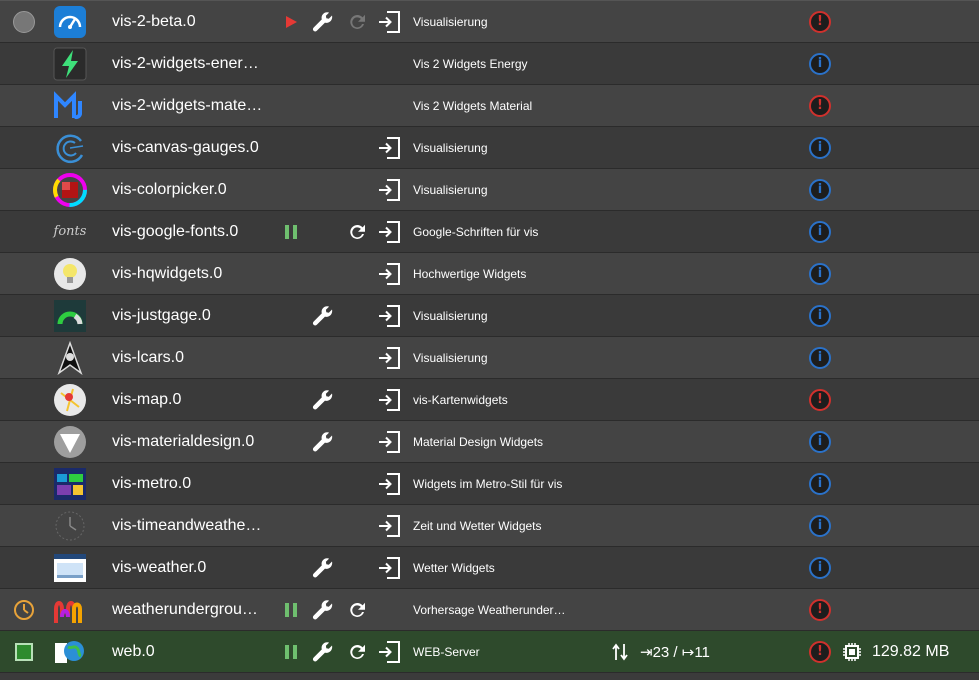  I want to click on connection-count: ⇥23 / ↦11, so click(675, 652).